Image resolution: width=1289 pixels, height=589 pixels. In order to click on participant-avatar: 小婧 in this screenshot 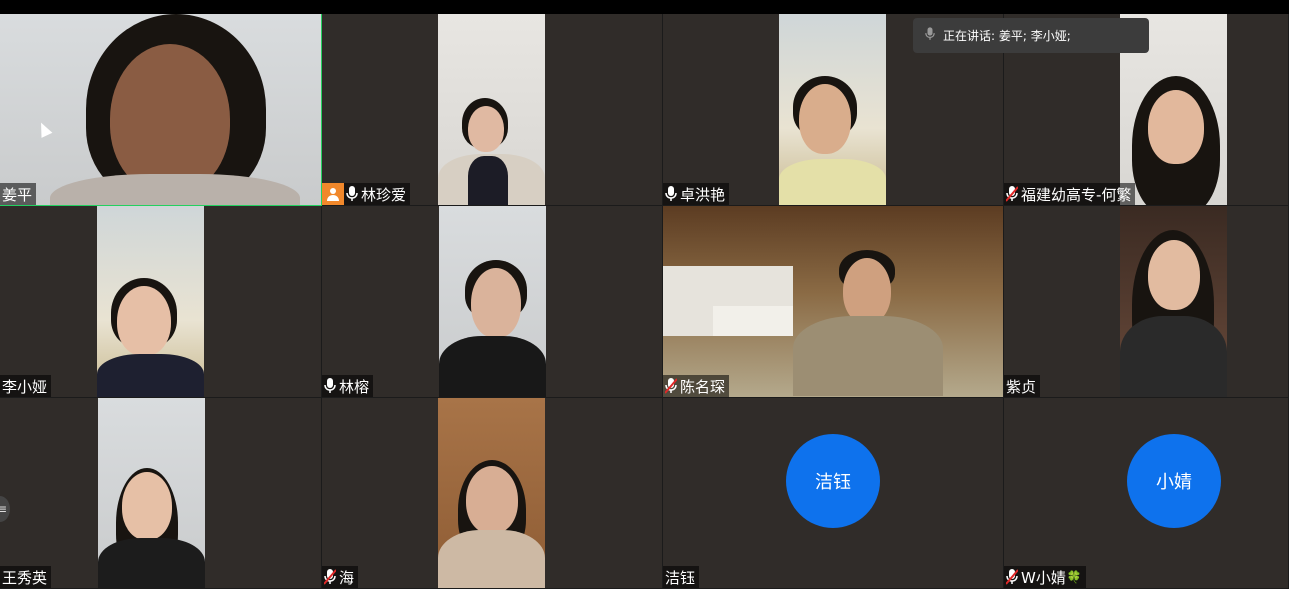, I will do `click(1174, 481)`.